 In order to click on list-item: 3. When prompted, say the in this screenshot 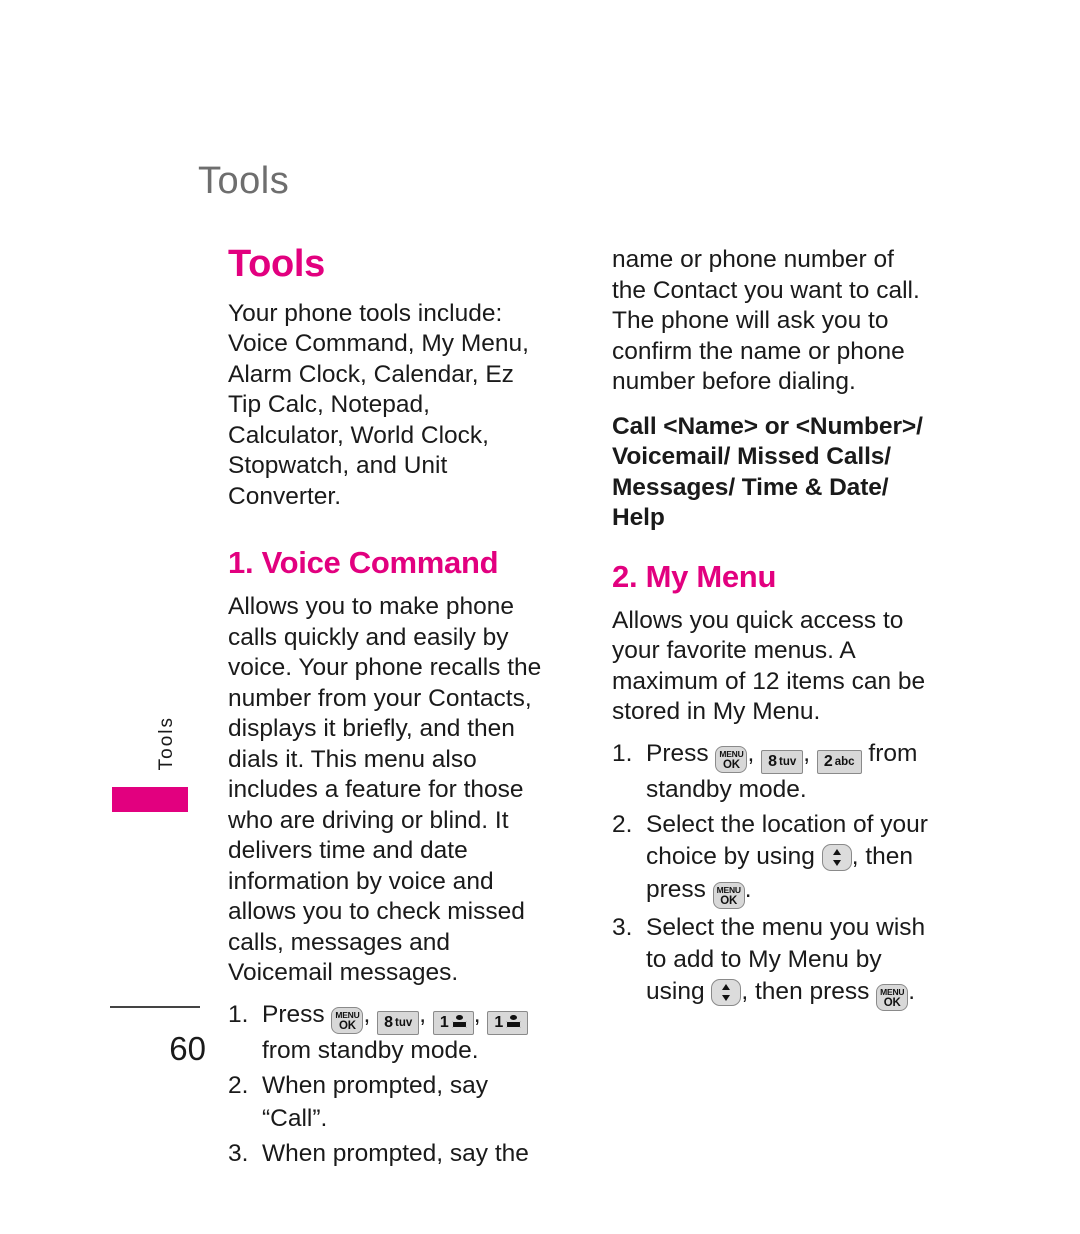, I will do `click(387, 1154)`.